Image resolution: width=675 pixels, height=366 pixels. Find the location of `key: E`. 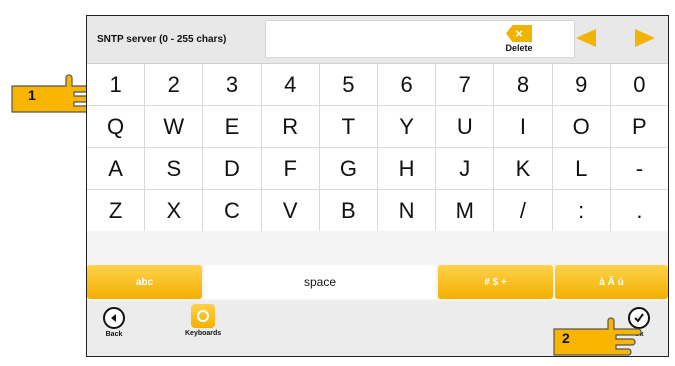

key: E is located at coordinates (232, 126).